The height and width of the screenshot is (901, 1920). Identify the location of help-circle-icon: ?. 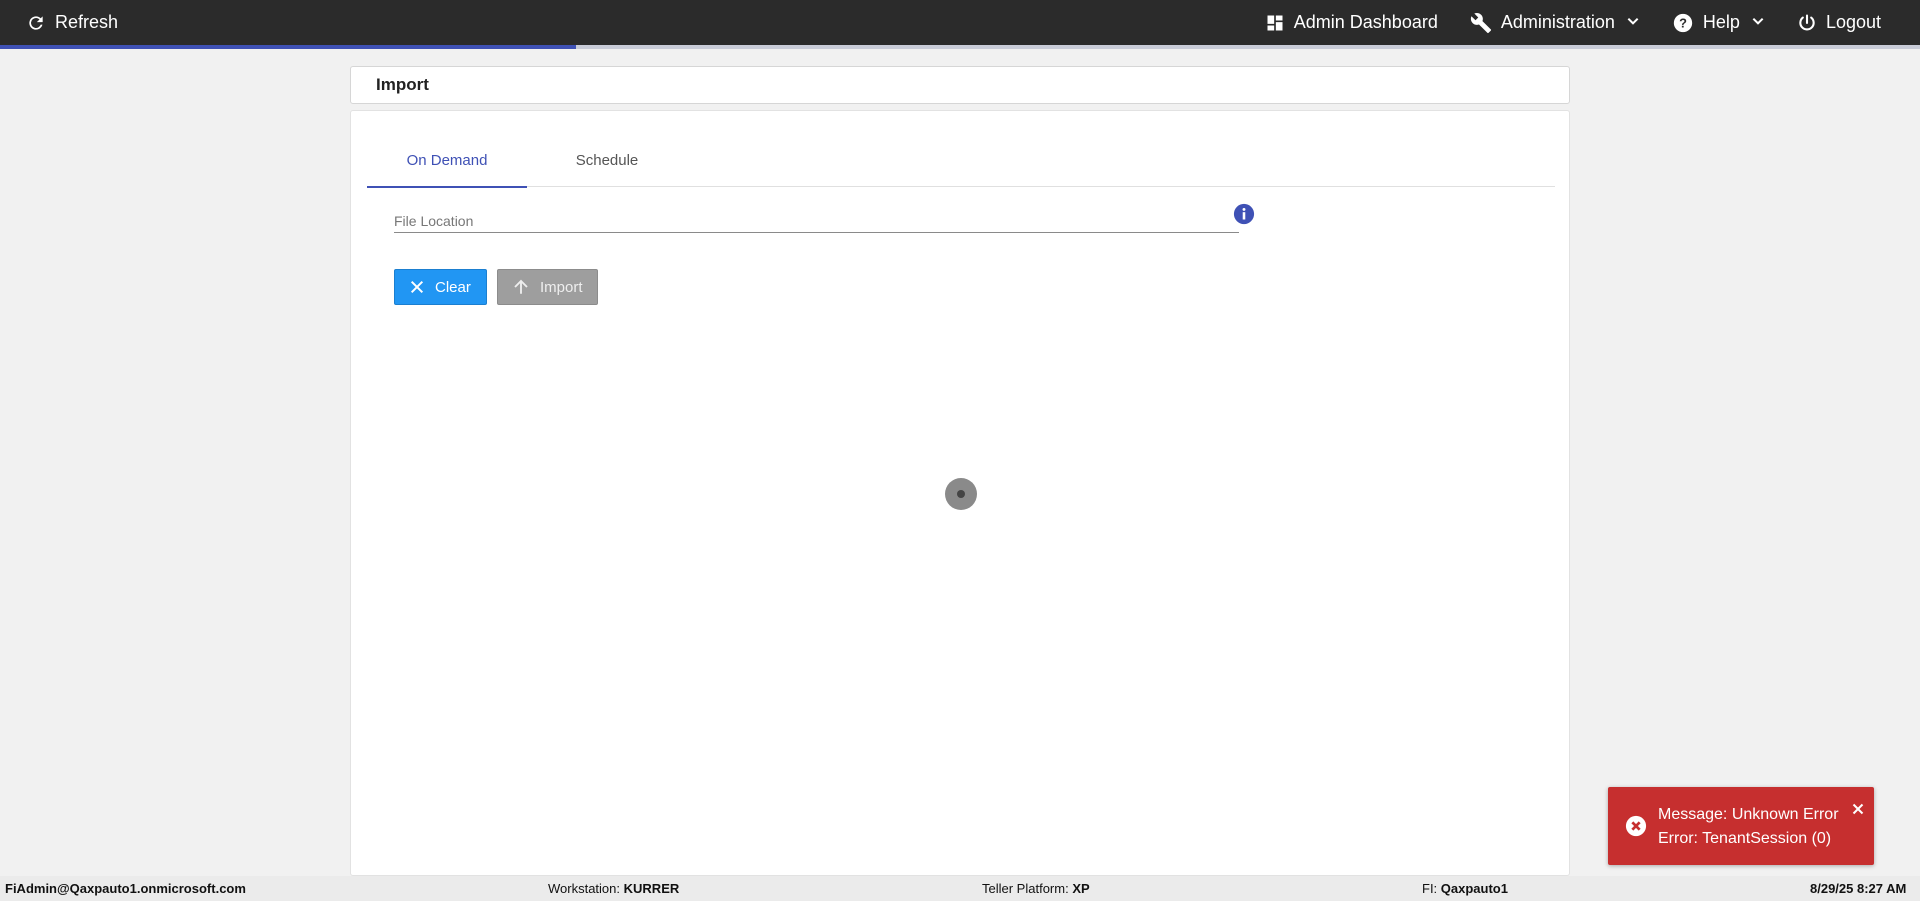
(1683, 23).